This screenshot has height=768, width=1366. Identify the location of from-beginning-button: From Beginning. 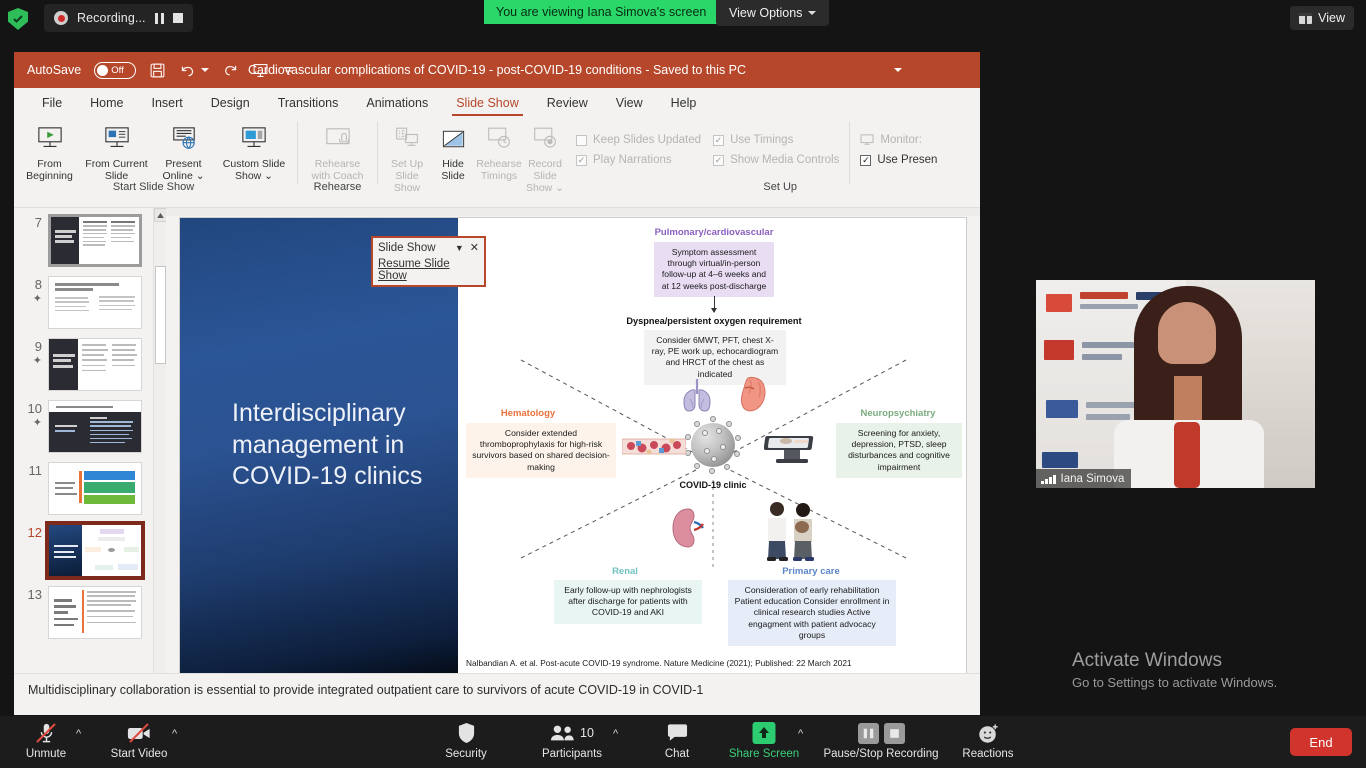
(49, 151).